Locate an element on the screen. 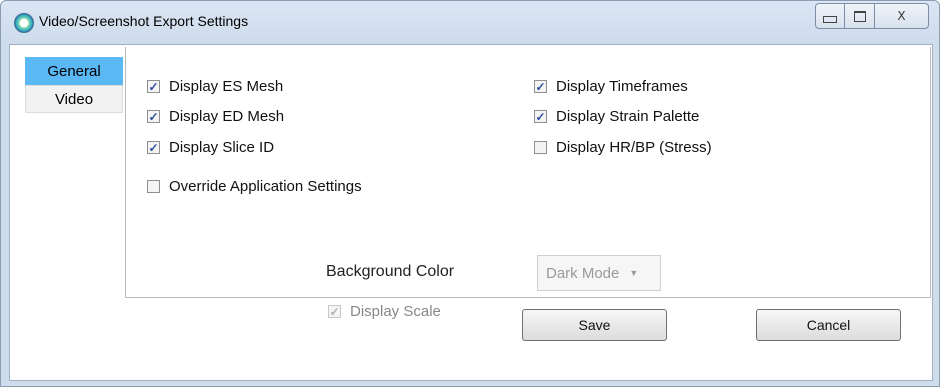 This screenshot has width=940, height=387. cancel-button: Cancel is located at coordinates (828, 325).